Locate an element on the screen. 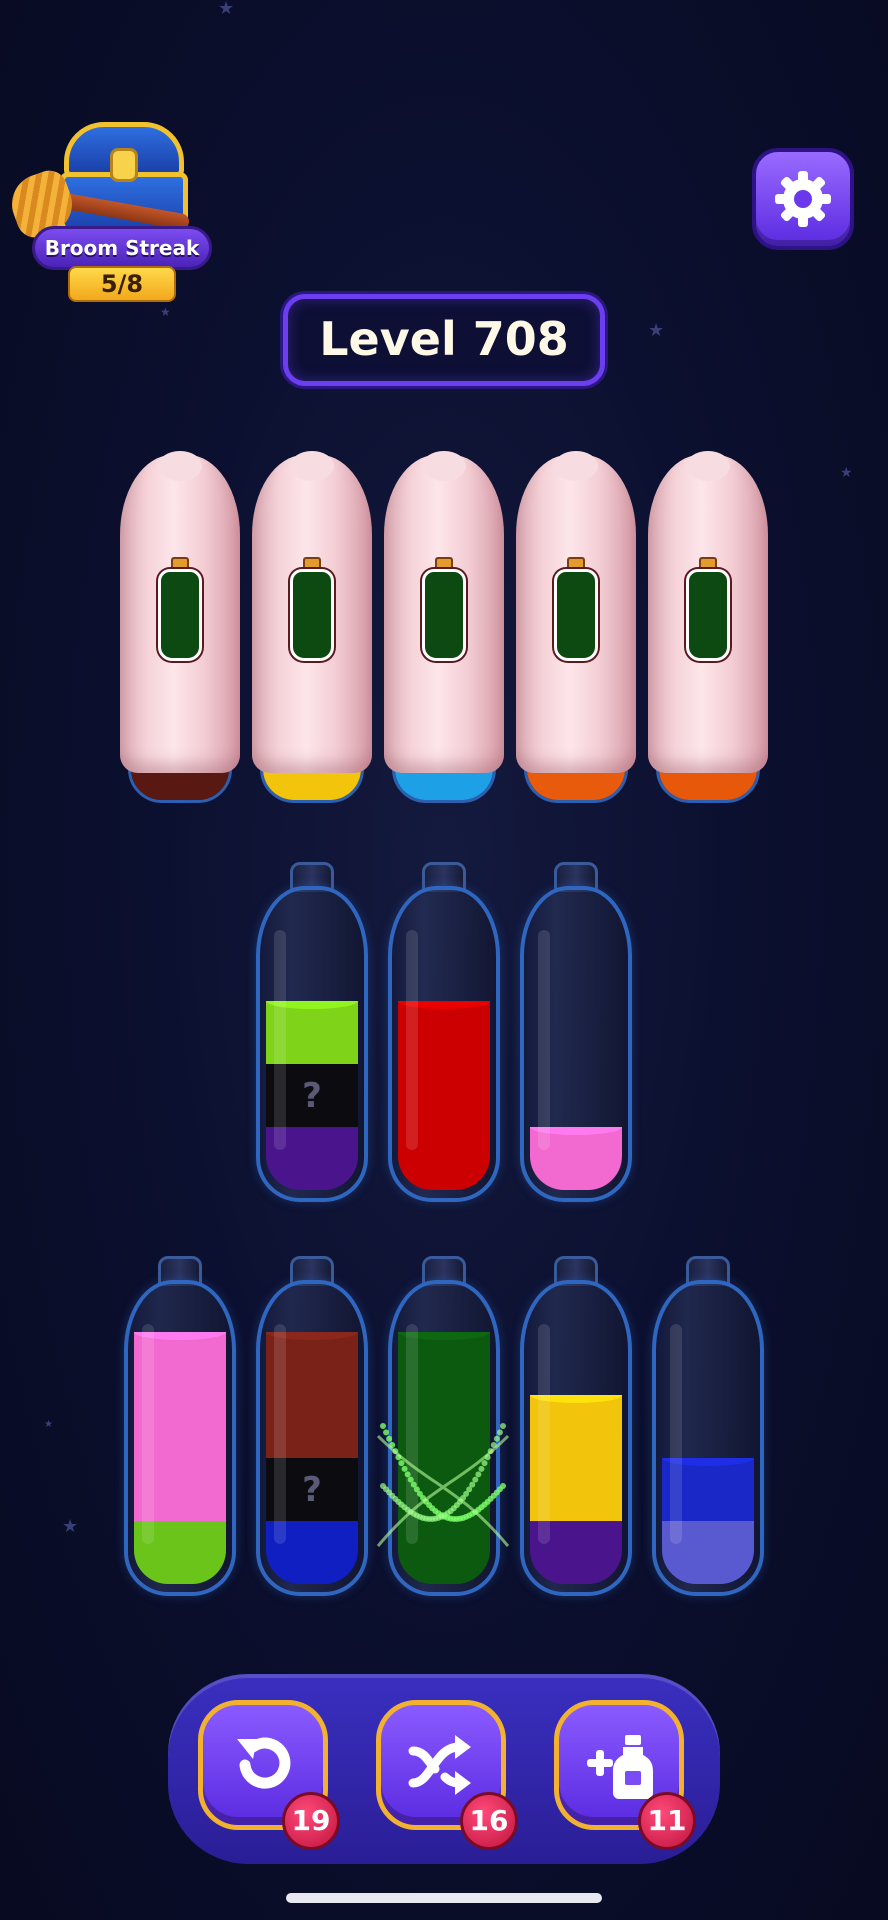  bottle-completed is located at coordinates (443, 1426).